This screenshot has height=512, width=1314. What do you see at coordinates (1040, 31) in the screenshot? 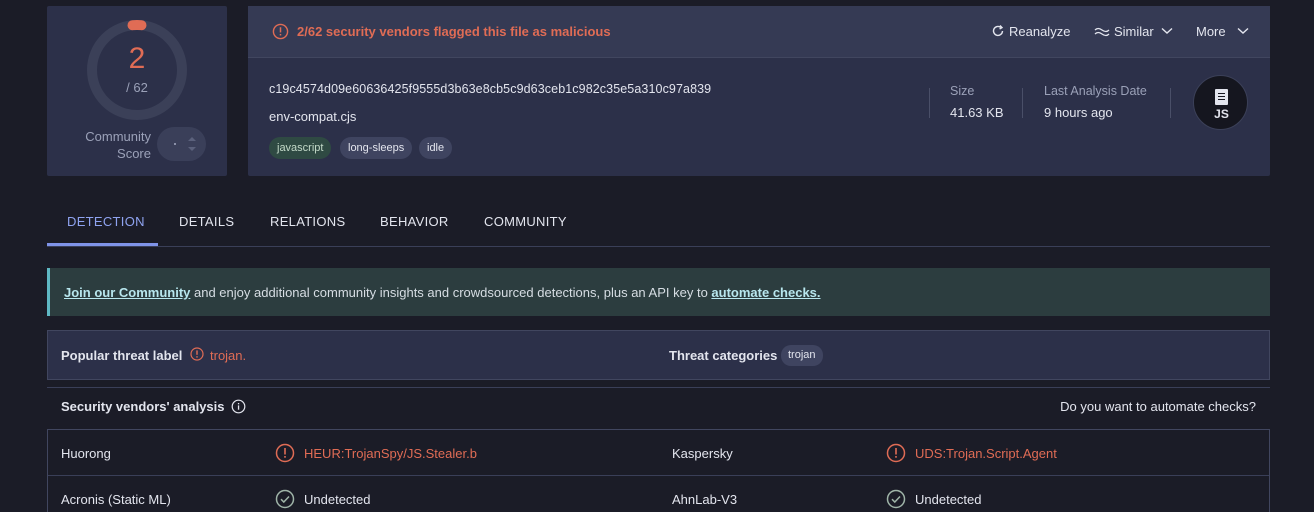
I see `reanalyze-label: Reanalyze` at bounding box center [1040, 31].